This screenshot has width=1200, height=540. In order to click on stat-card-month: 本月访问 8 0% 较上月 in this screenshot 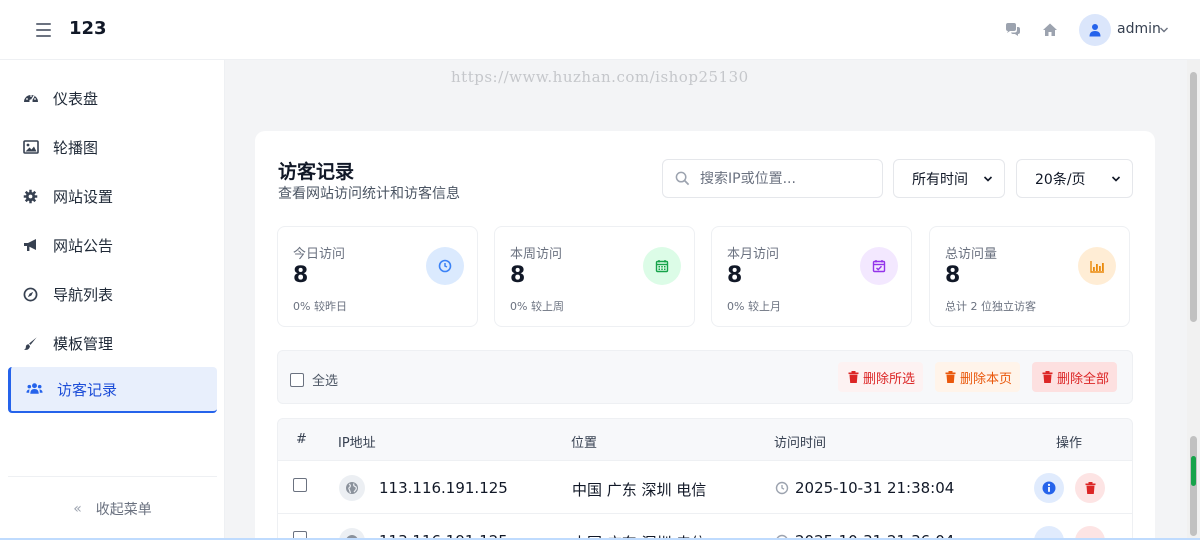, I will do `click(811, 276)`.